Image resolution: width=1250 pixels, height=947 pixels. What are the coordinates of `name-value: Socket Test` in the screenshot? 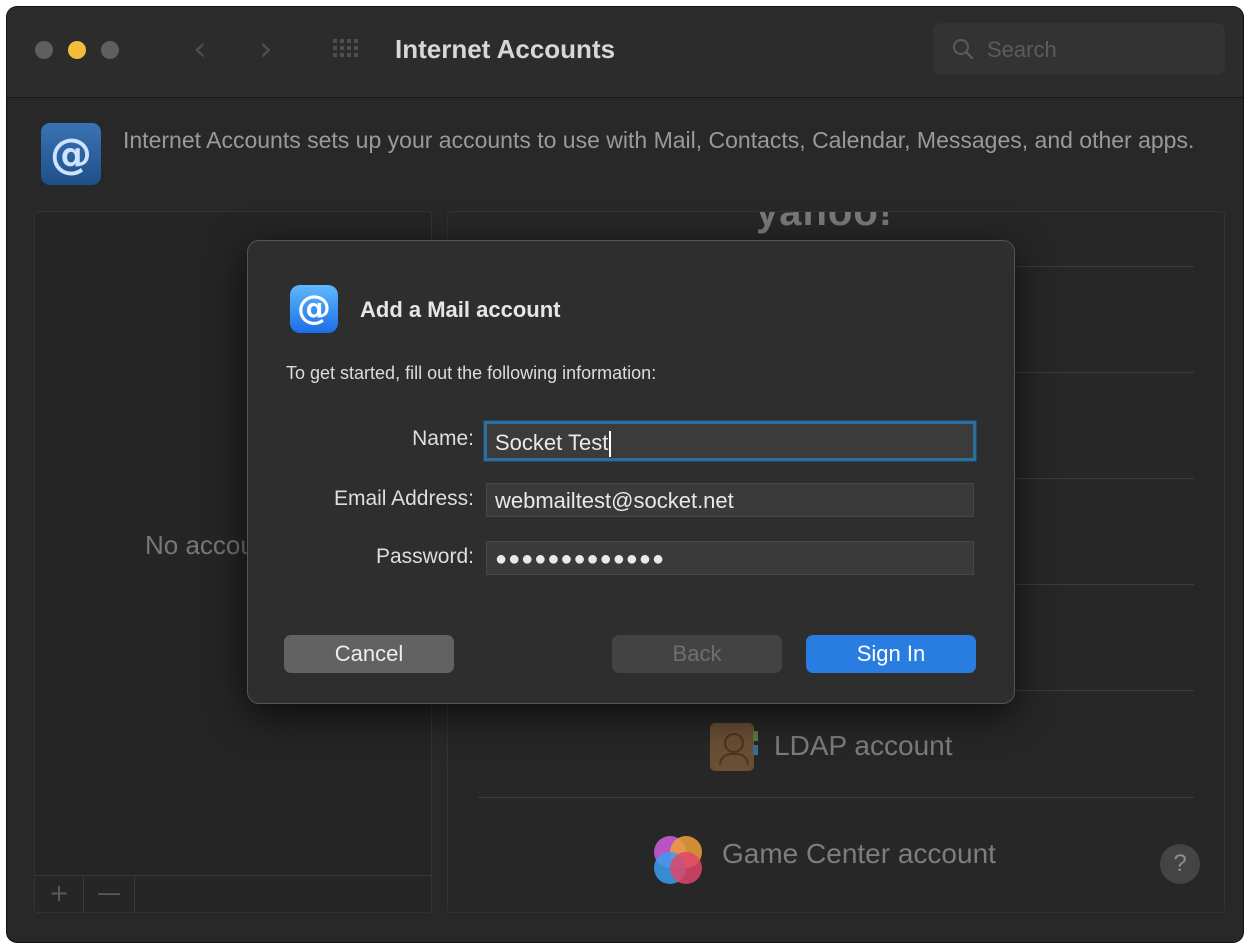 It's located at (552, 442).